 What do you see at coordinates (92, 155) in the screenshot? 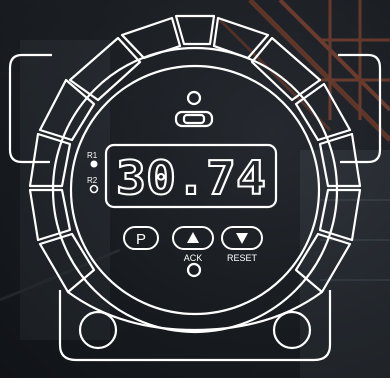
I see `r1-label: R1` at bounding box center [92, 155].